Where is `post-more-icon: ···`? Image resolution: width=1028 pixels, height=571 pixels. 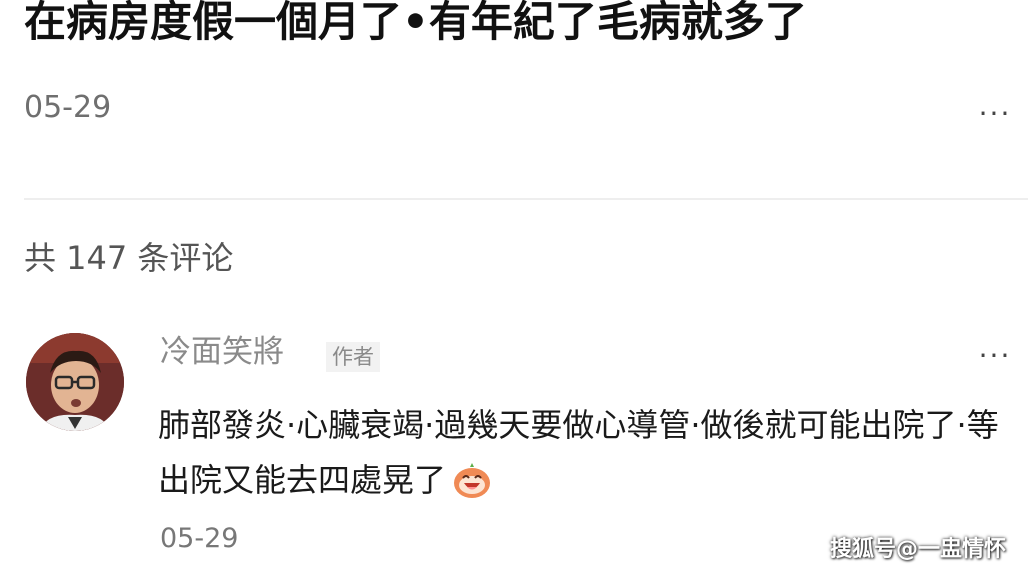 post-more-icon: ··· is located at coordinates (995, 118).